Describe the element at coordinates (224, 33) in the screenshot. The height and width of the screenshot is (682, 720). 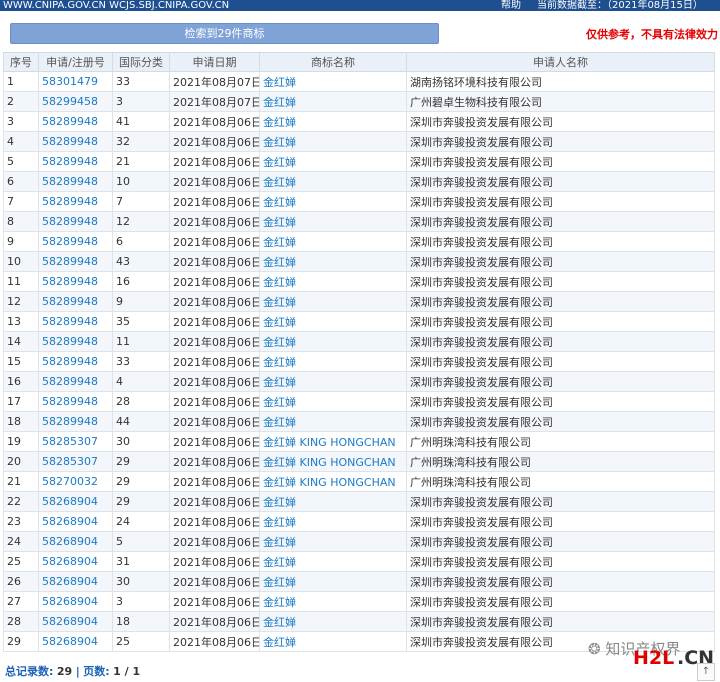
I see `search-result-bar: 检索到29件商标` at that location.